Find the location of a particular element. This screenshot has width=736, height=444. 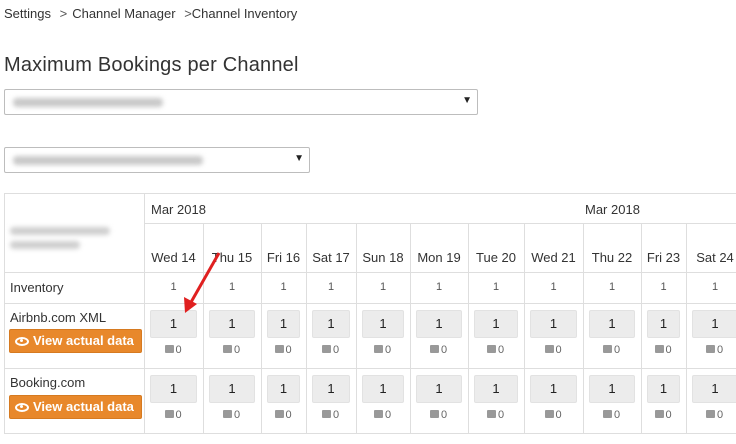

property-select: ▼ is located at coordinates (241, 102).